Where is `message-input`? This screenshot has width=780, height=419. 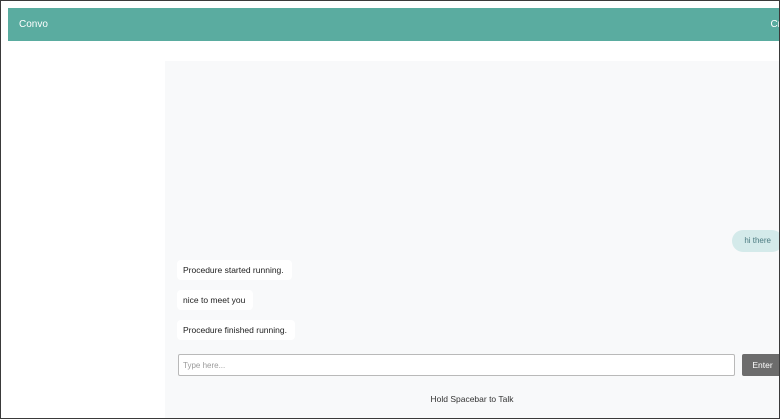 message-input is located at coordinates (456, 365).